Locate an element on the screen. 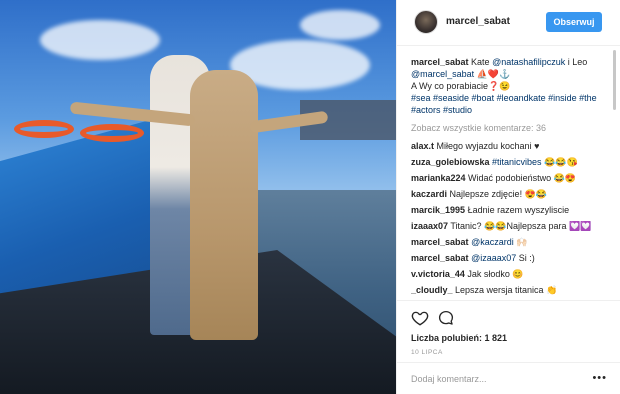 The image size is (620, 394). comment-text: Miłego wyjazdu kochani ♥ is located at coordinates (487, 146).